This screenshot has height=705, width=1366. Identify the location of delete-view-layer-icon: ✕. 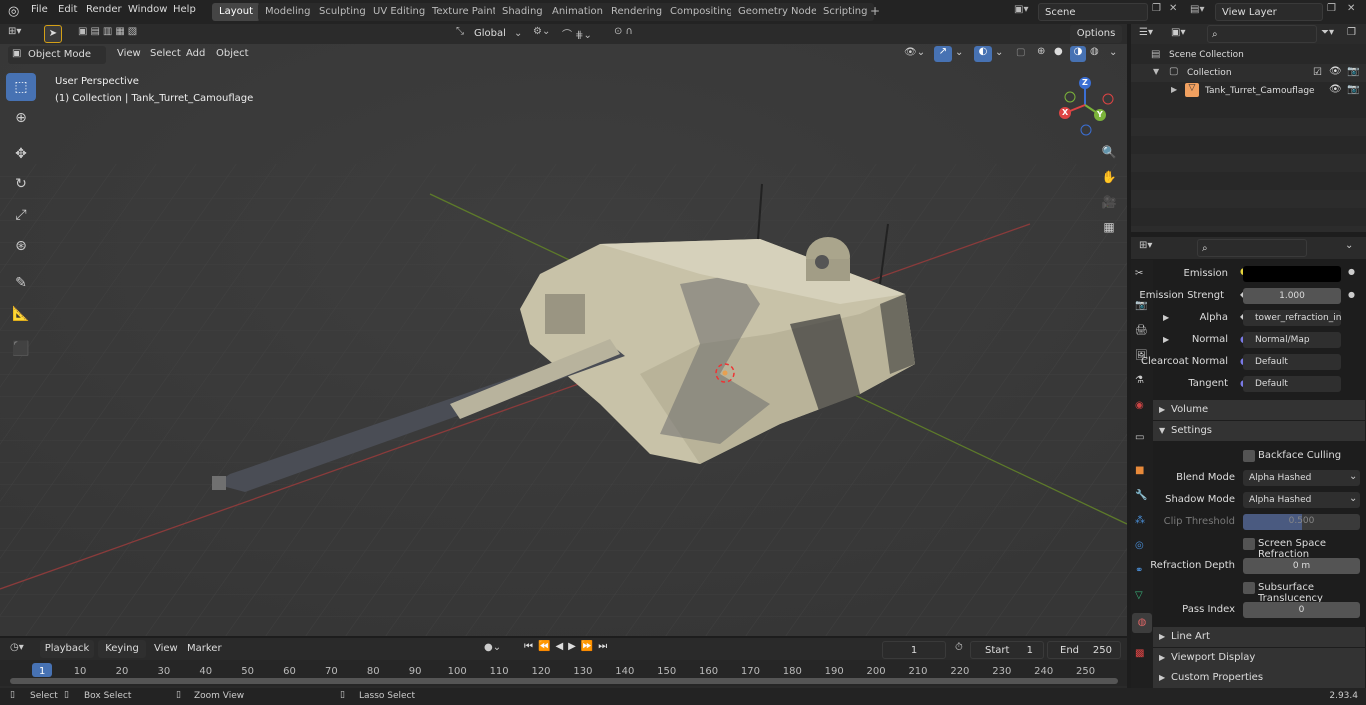
(1351, 8).